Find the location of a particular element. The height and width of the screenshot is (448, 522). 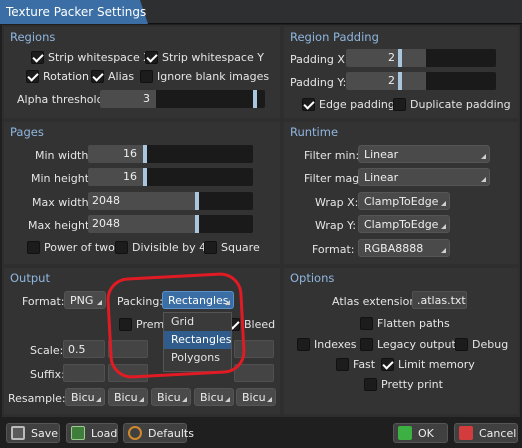

scale-field-1: 0.5 is located at coordinates (84, 349).